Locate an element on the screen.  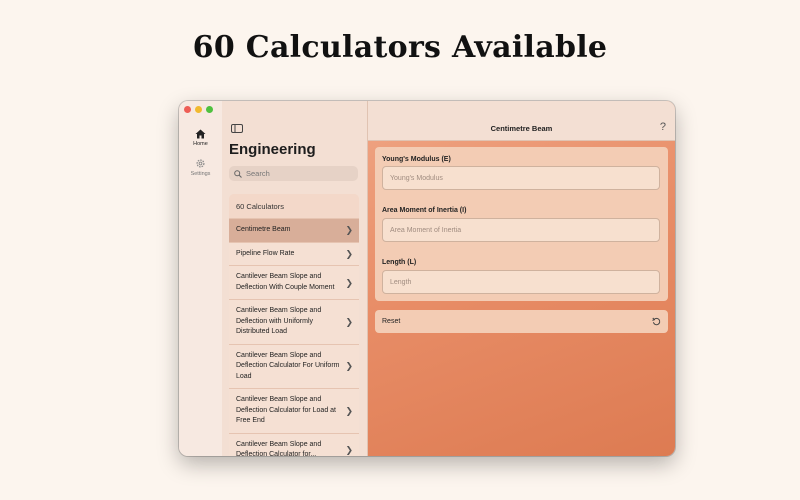
search-field: Search is located at coordinates (293, 173).